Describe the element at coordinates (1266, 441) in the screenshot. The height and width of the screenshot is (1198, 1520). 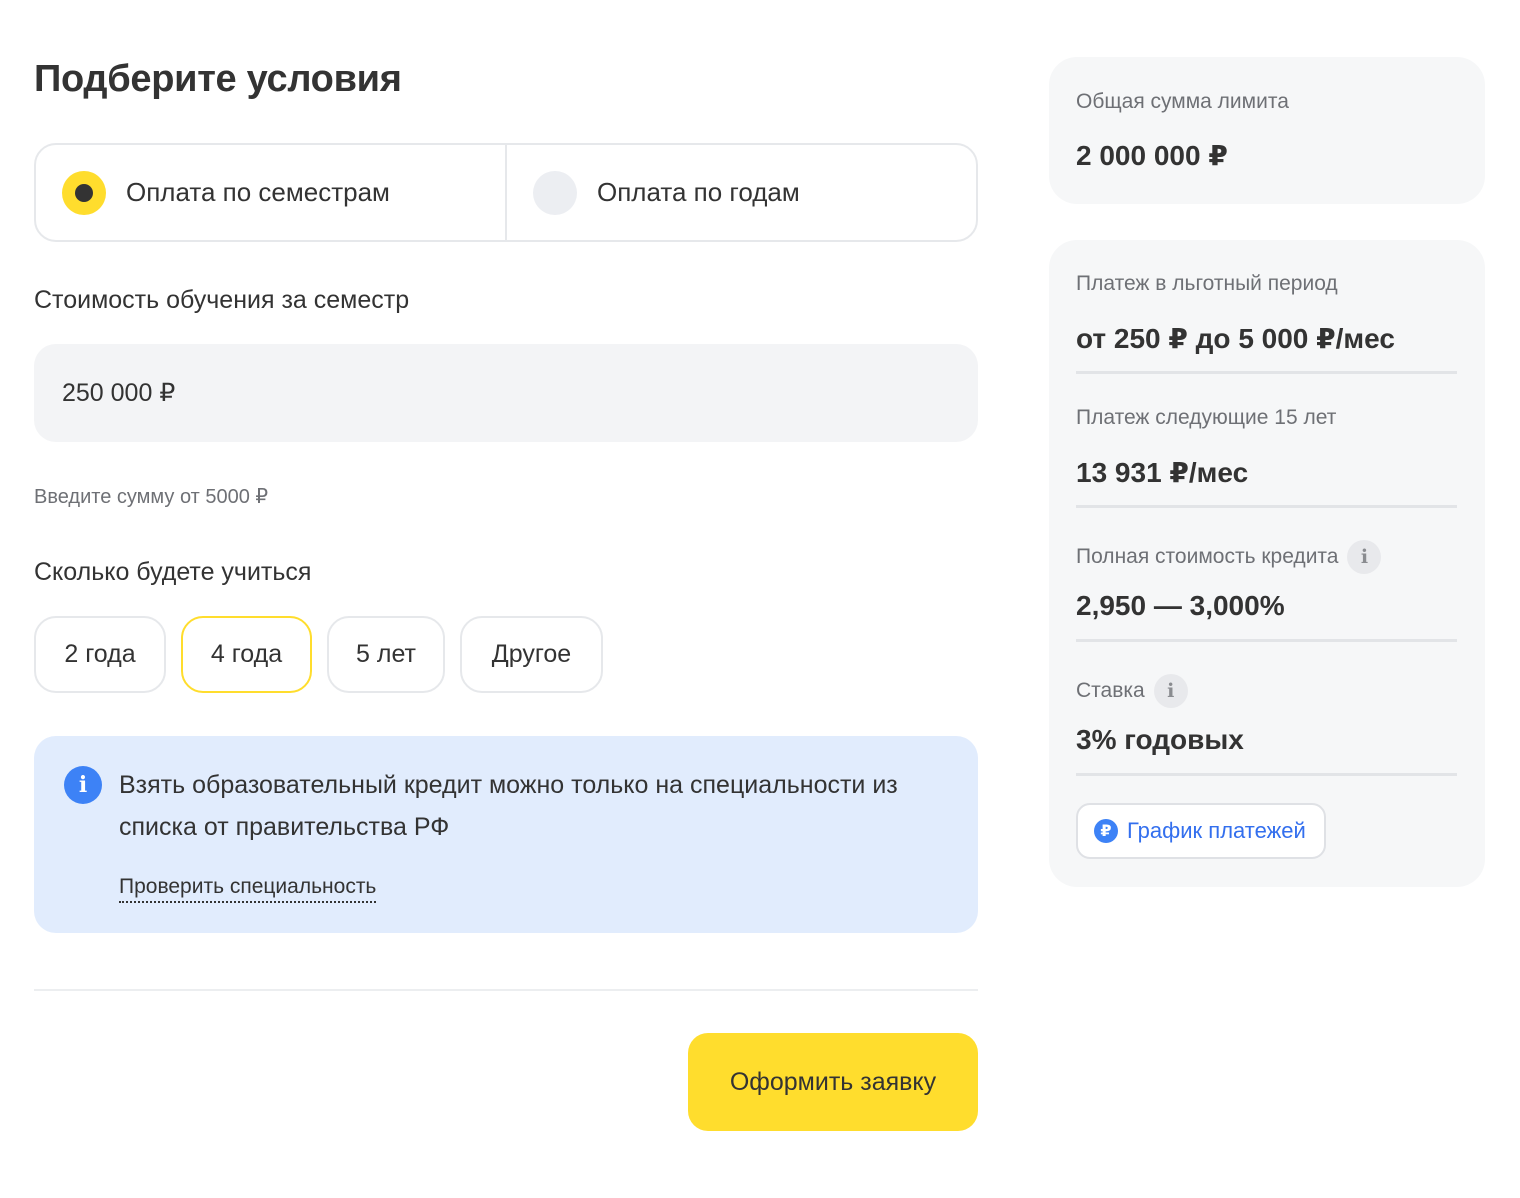
I see `summary-row-next-payment: Платеж следующие 15 лет 13 931 ₽/мес` at that location.